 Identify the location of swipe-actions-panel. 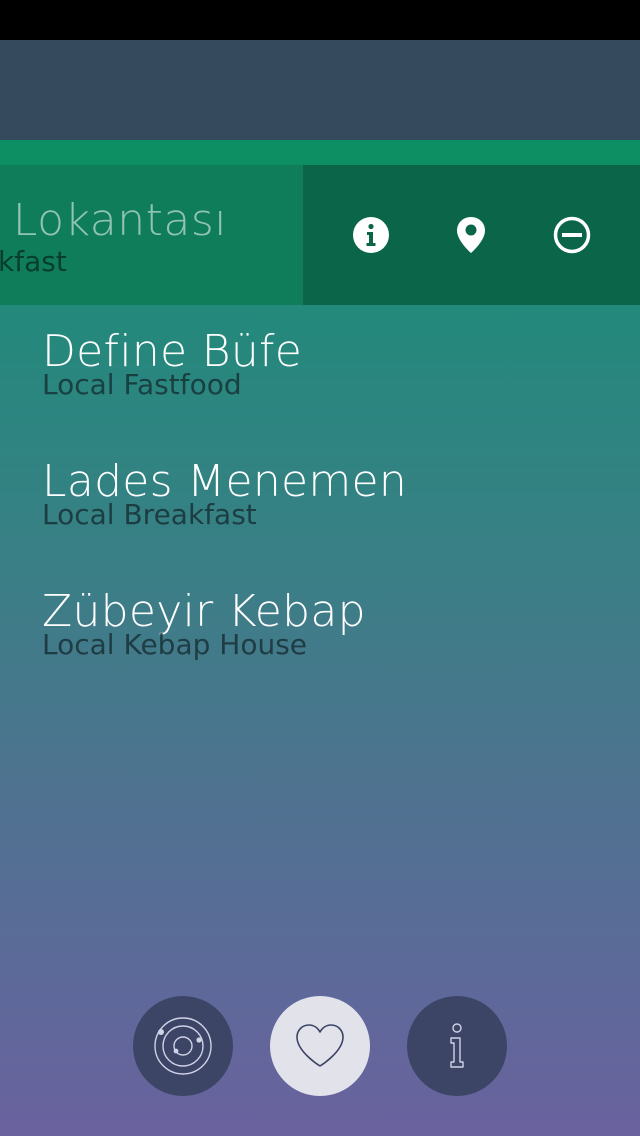
(471, 235).